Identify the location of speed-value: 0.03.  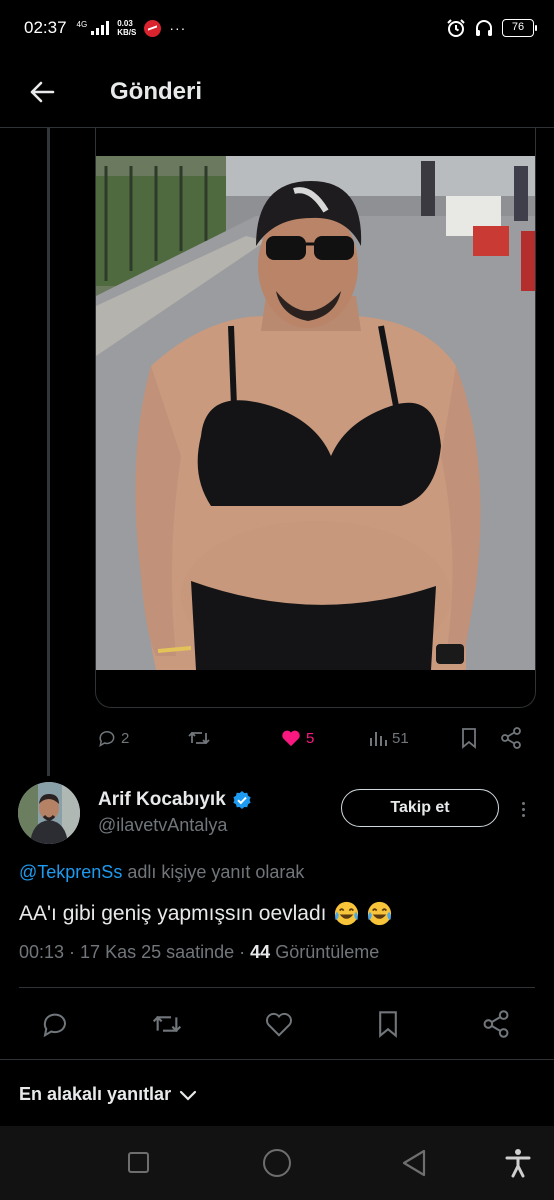
(125, 23).